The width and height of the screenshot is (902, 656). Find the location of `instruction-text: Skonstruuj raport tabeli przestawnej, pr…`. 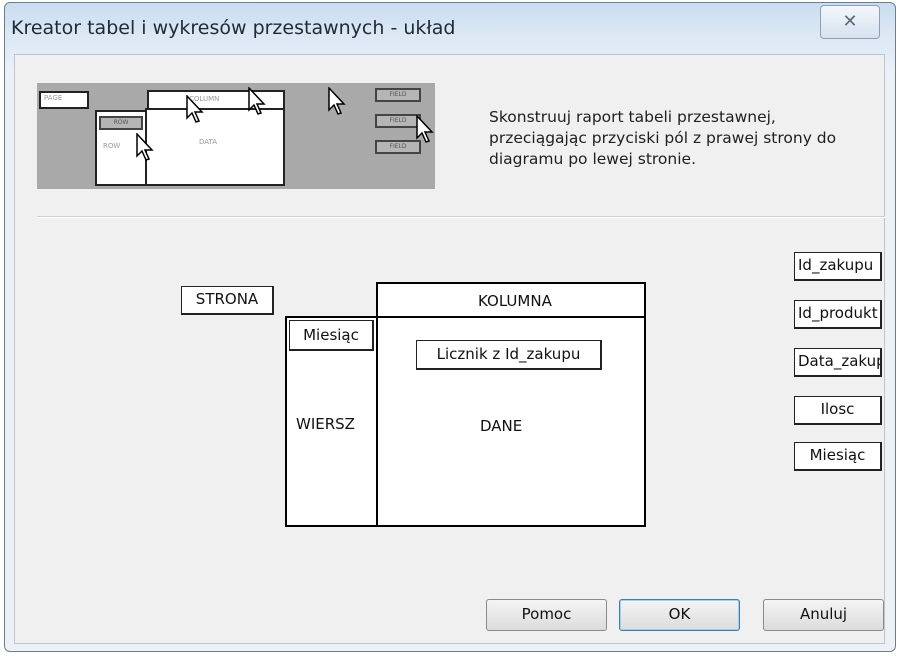

instruction-text: Skonstruuj raport tabeli przestawnej, pr… is located at coordinates (663, 138).